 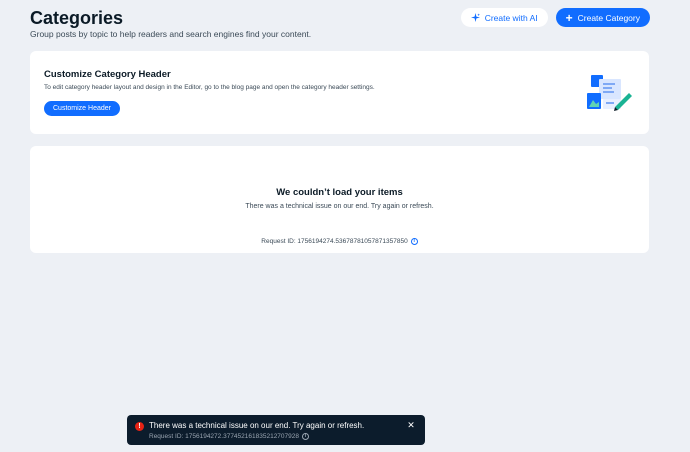 What do you see at coordinates (475, 17) in the screenshot?
I see `sparkle-icon` at bounding box center [475, 17].